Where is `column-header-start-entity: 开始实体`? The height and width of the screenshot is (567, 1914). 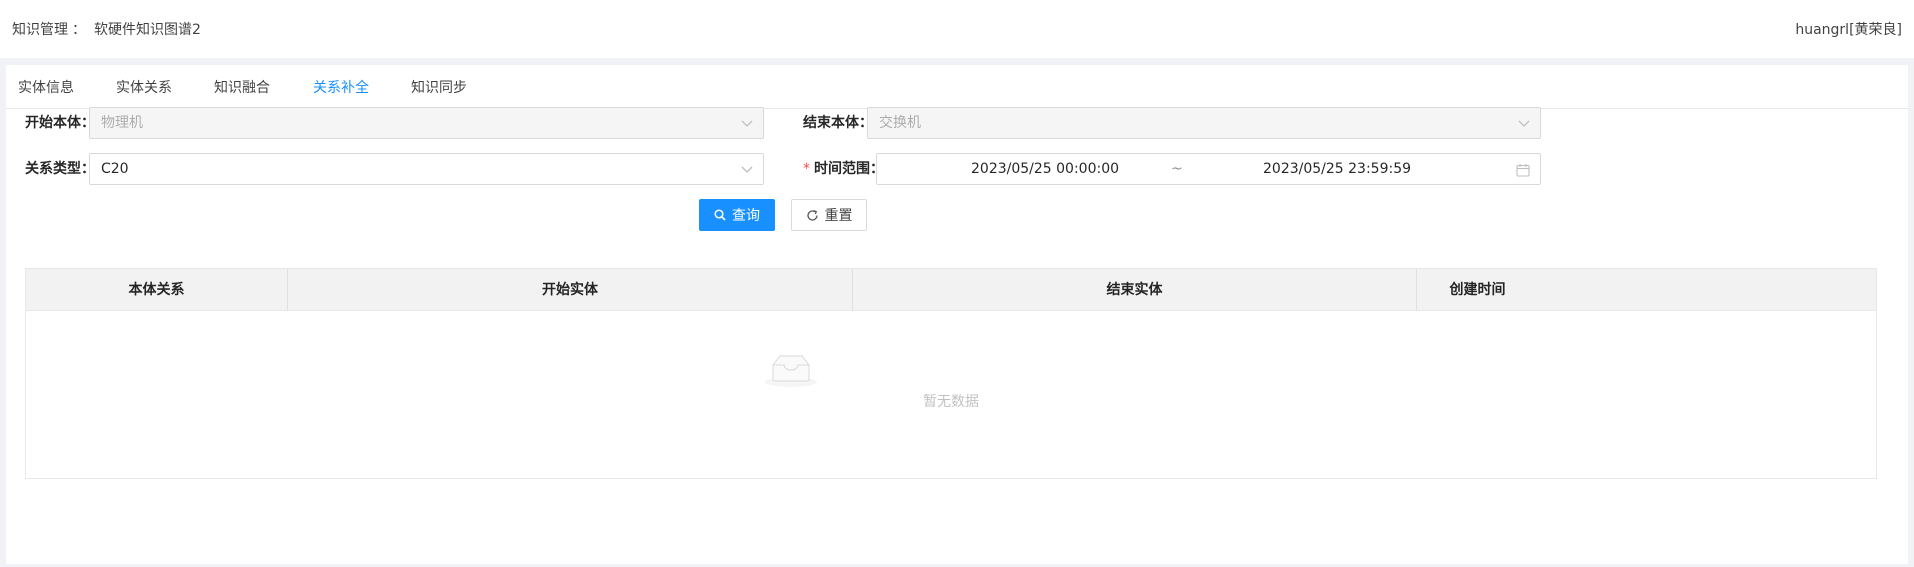
column-header-start-entity: 开始实体 is located at coordinates (570, 290).